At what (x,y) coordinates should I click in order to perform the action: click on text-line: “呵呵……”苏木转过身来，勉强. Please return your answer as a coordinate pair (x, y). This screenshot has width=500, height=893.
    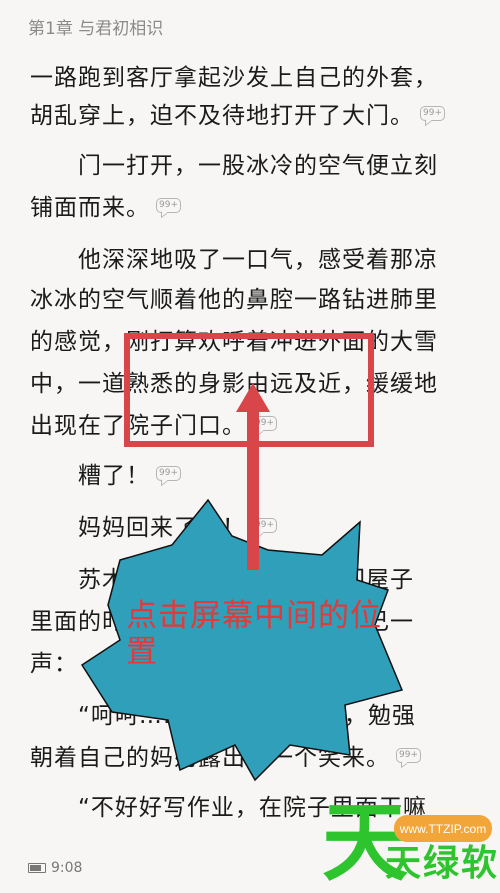
    Looking at the image, I should click on (247, 716).